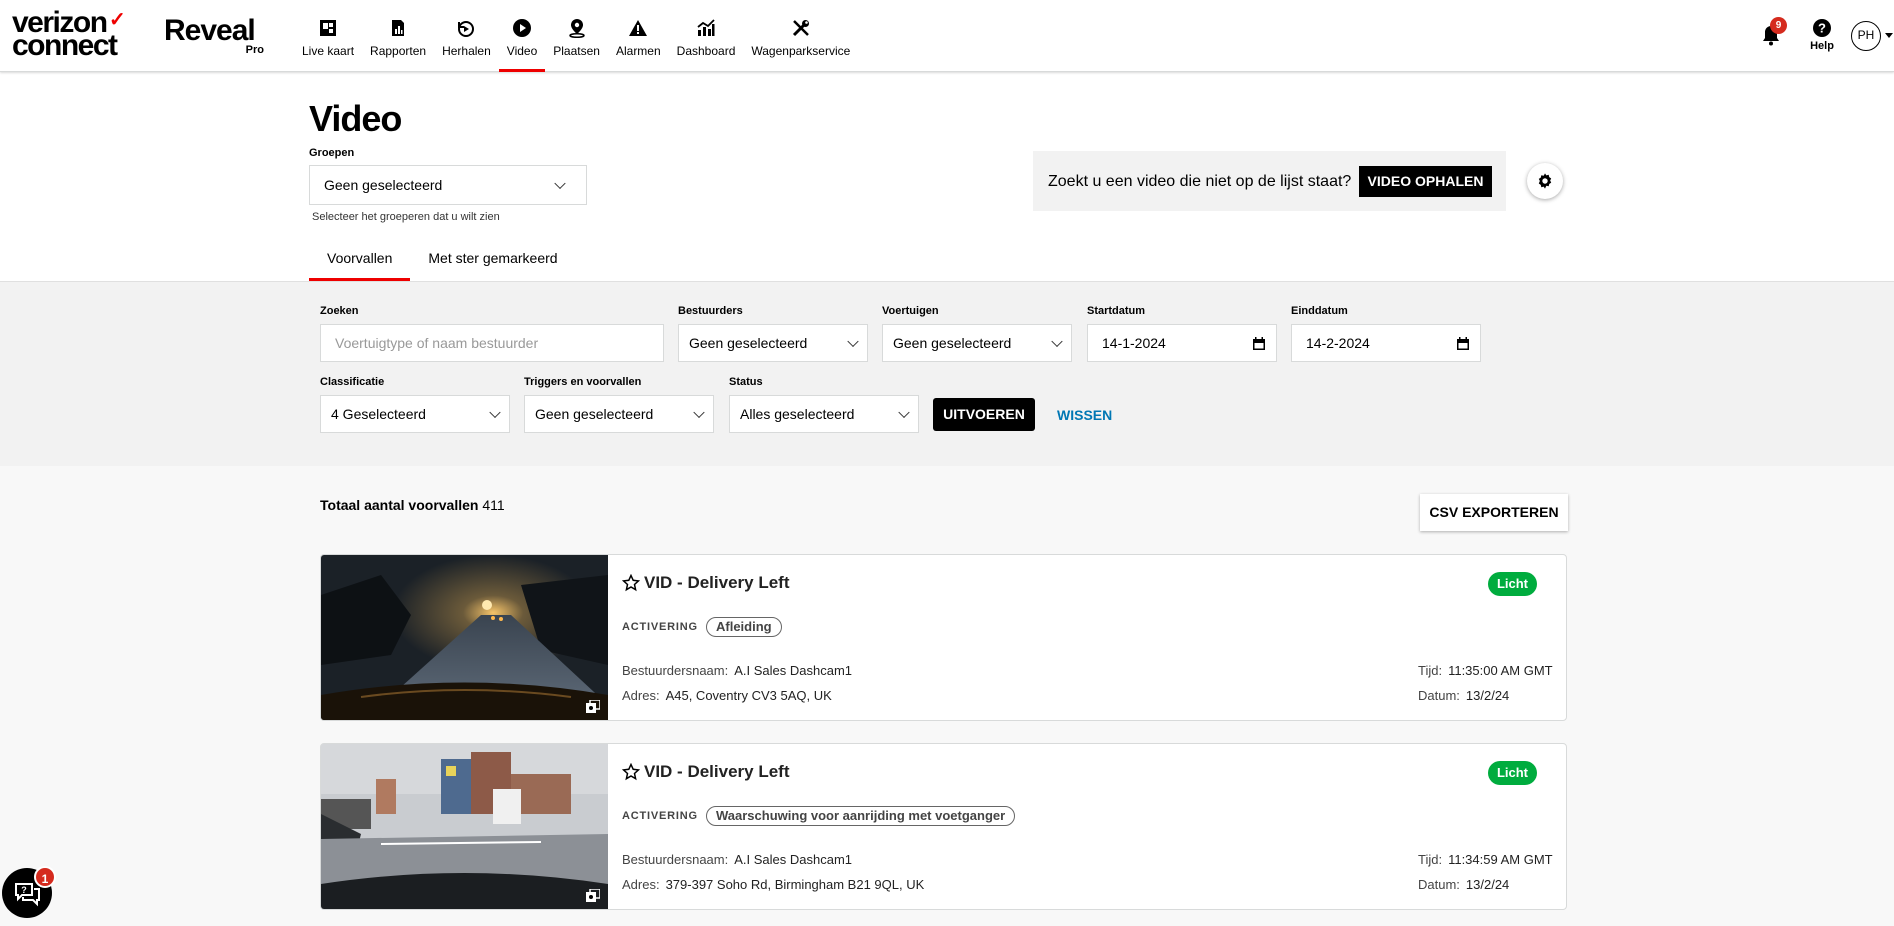  I want to click on tools-icon, so click(800, 28).